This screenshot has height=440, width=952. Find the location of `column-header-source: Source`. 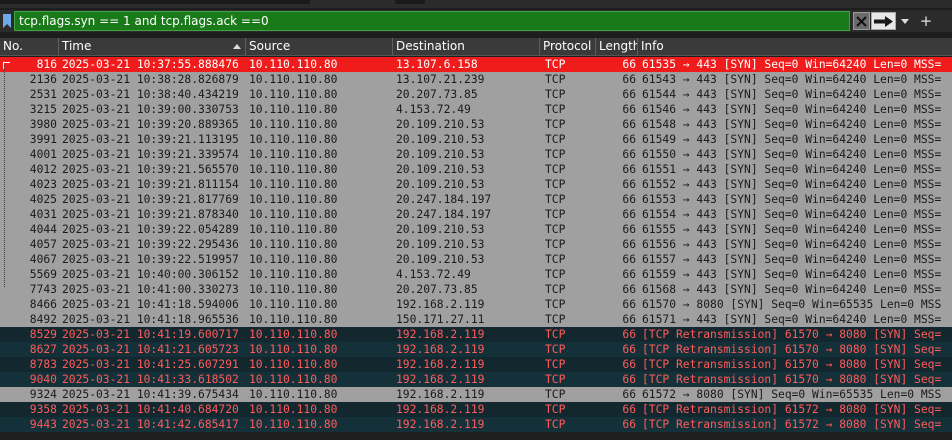

column-header-source: Source is located at coordinates (319, 46).